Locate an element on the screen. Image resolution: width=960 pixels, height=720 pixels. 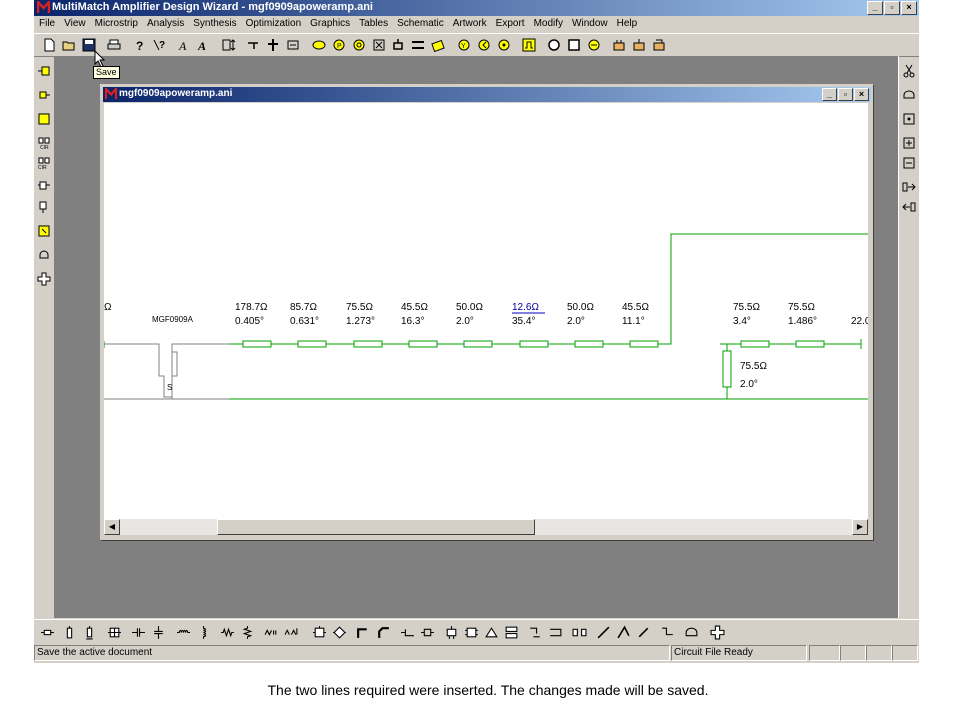
device-a-icon is located at coordinates (44, 187).